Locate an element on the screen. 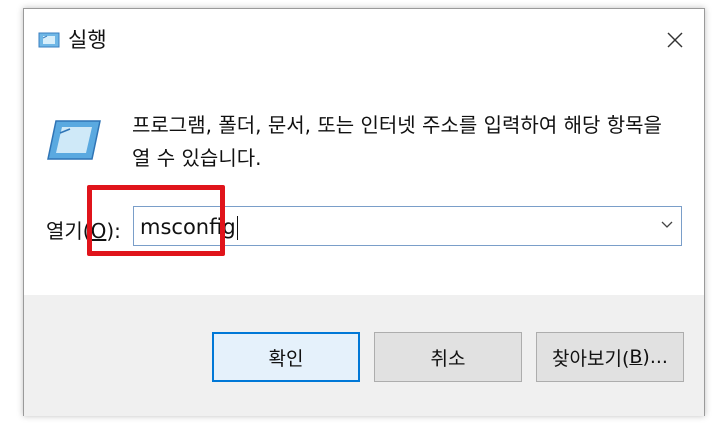  text-cursor is located at coordinates (237, 228).